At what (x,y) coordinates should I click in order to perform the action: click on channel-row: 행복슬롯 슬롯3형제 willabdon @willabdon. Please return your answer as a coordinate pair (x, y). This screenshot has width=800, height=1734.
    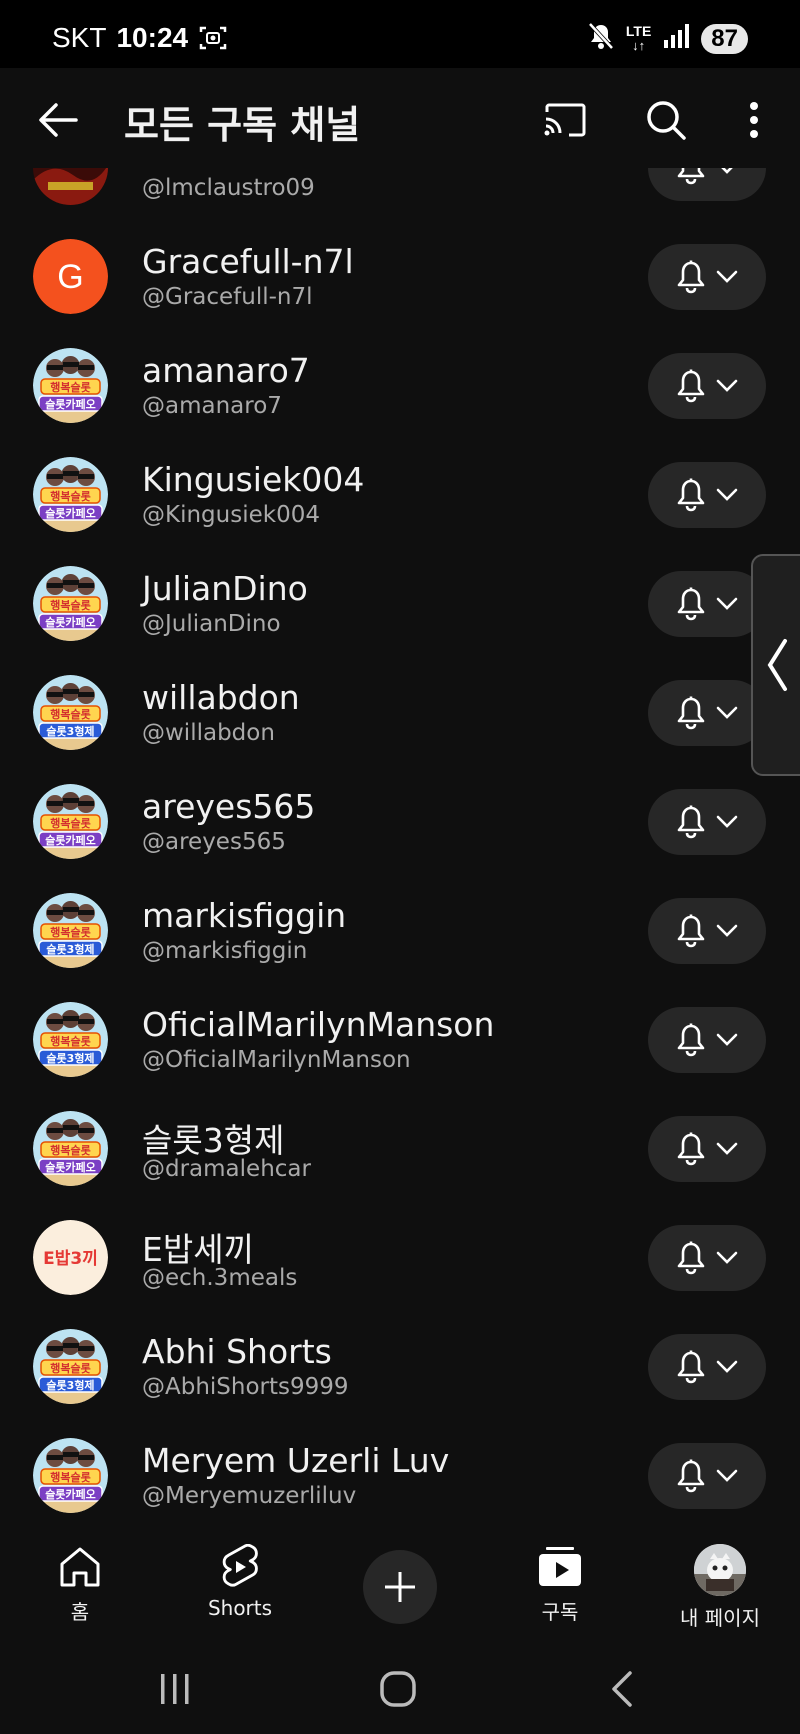
    Looking at the image, I should click on (400, 712).